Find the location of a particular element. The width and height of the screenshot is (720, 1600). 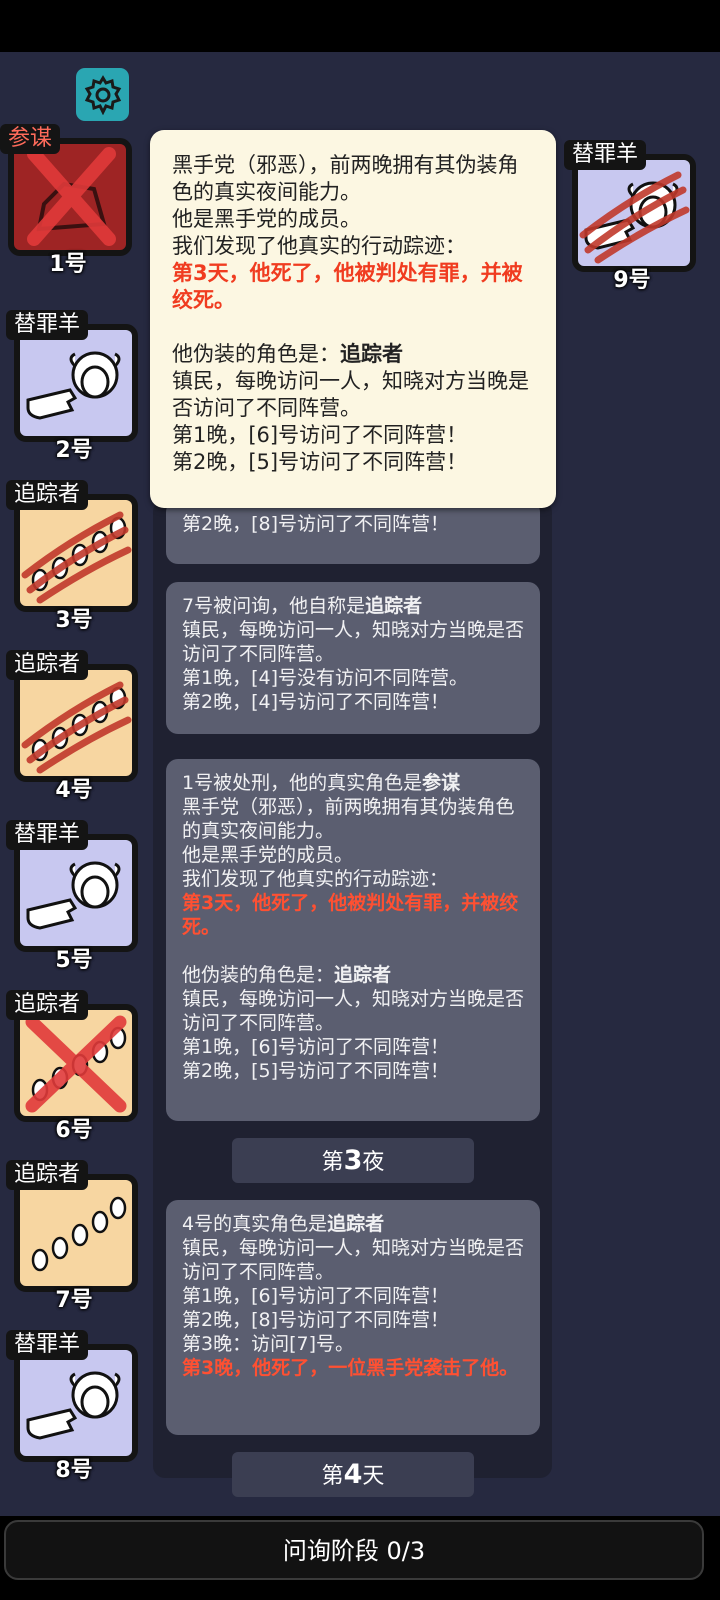

broken-goblet-icon is located at coordinates (71, 196).